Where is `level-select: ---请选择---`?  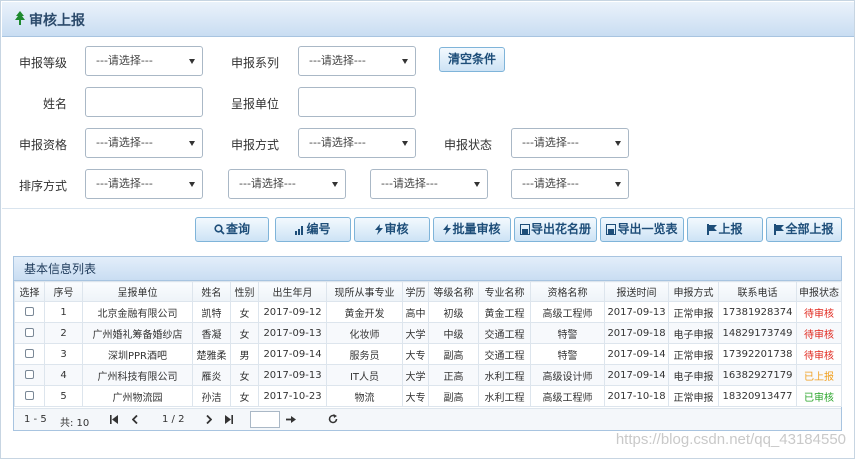
level-select: ---请选择--- is located at coordinates (144, 61).